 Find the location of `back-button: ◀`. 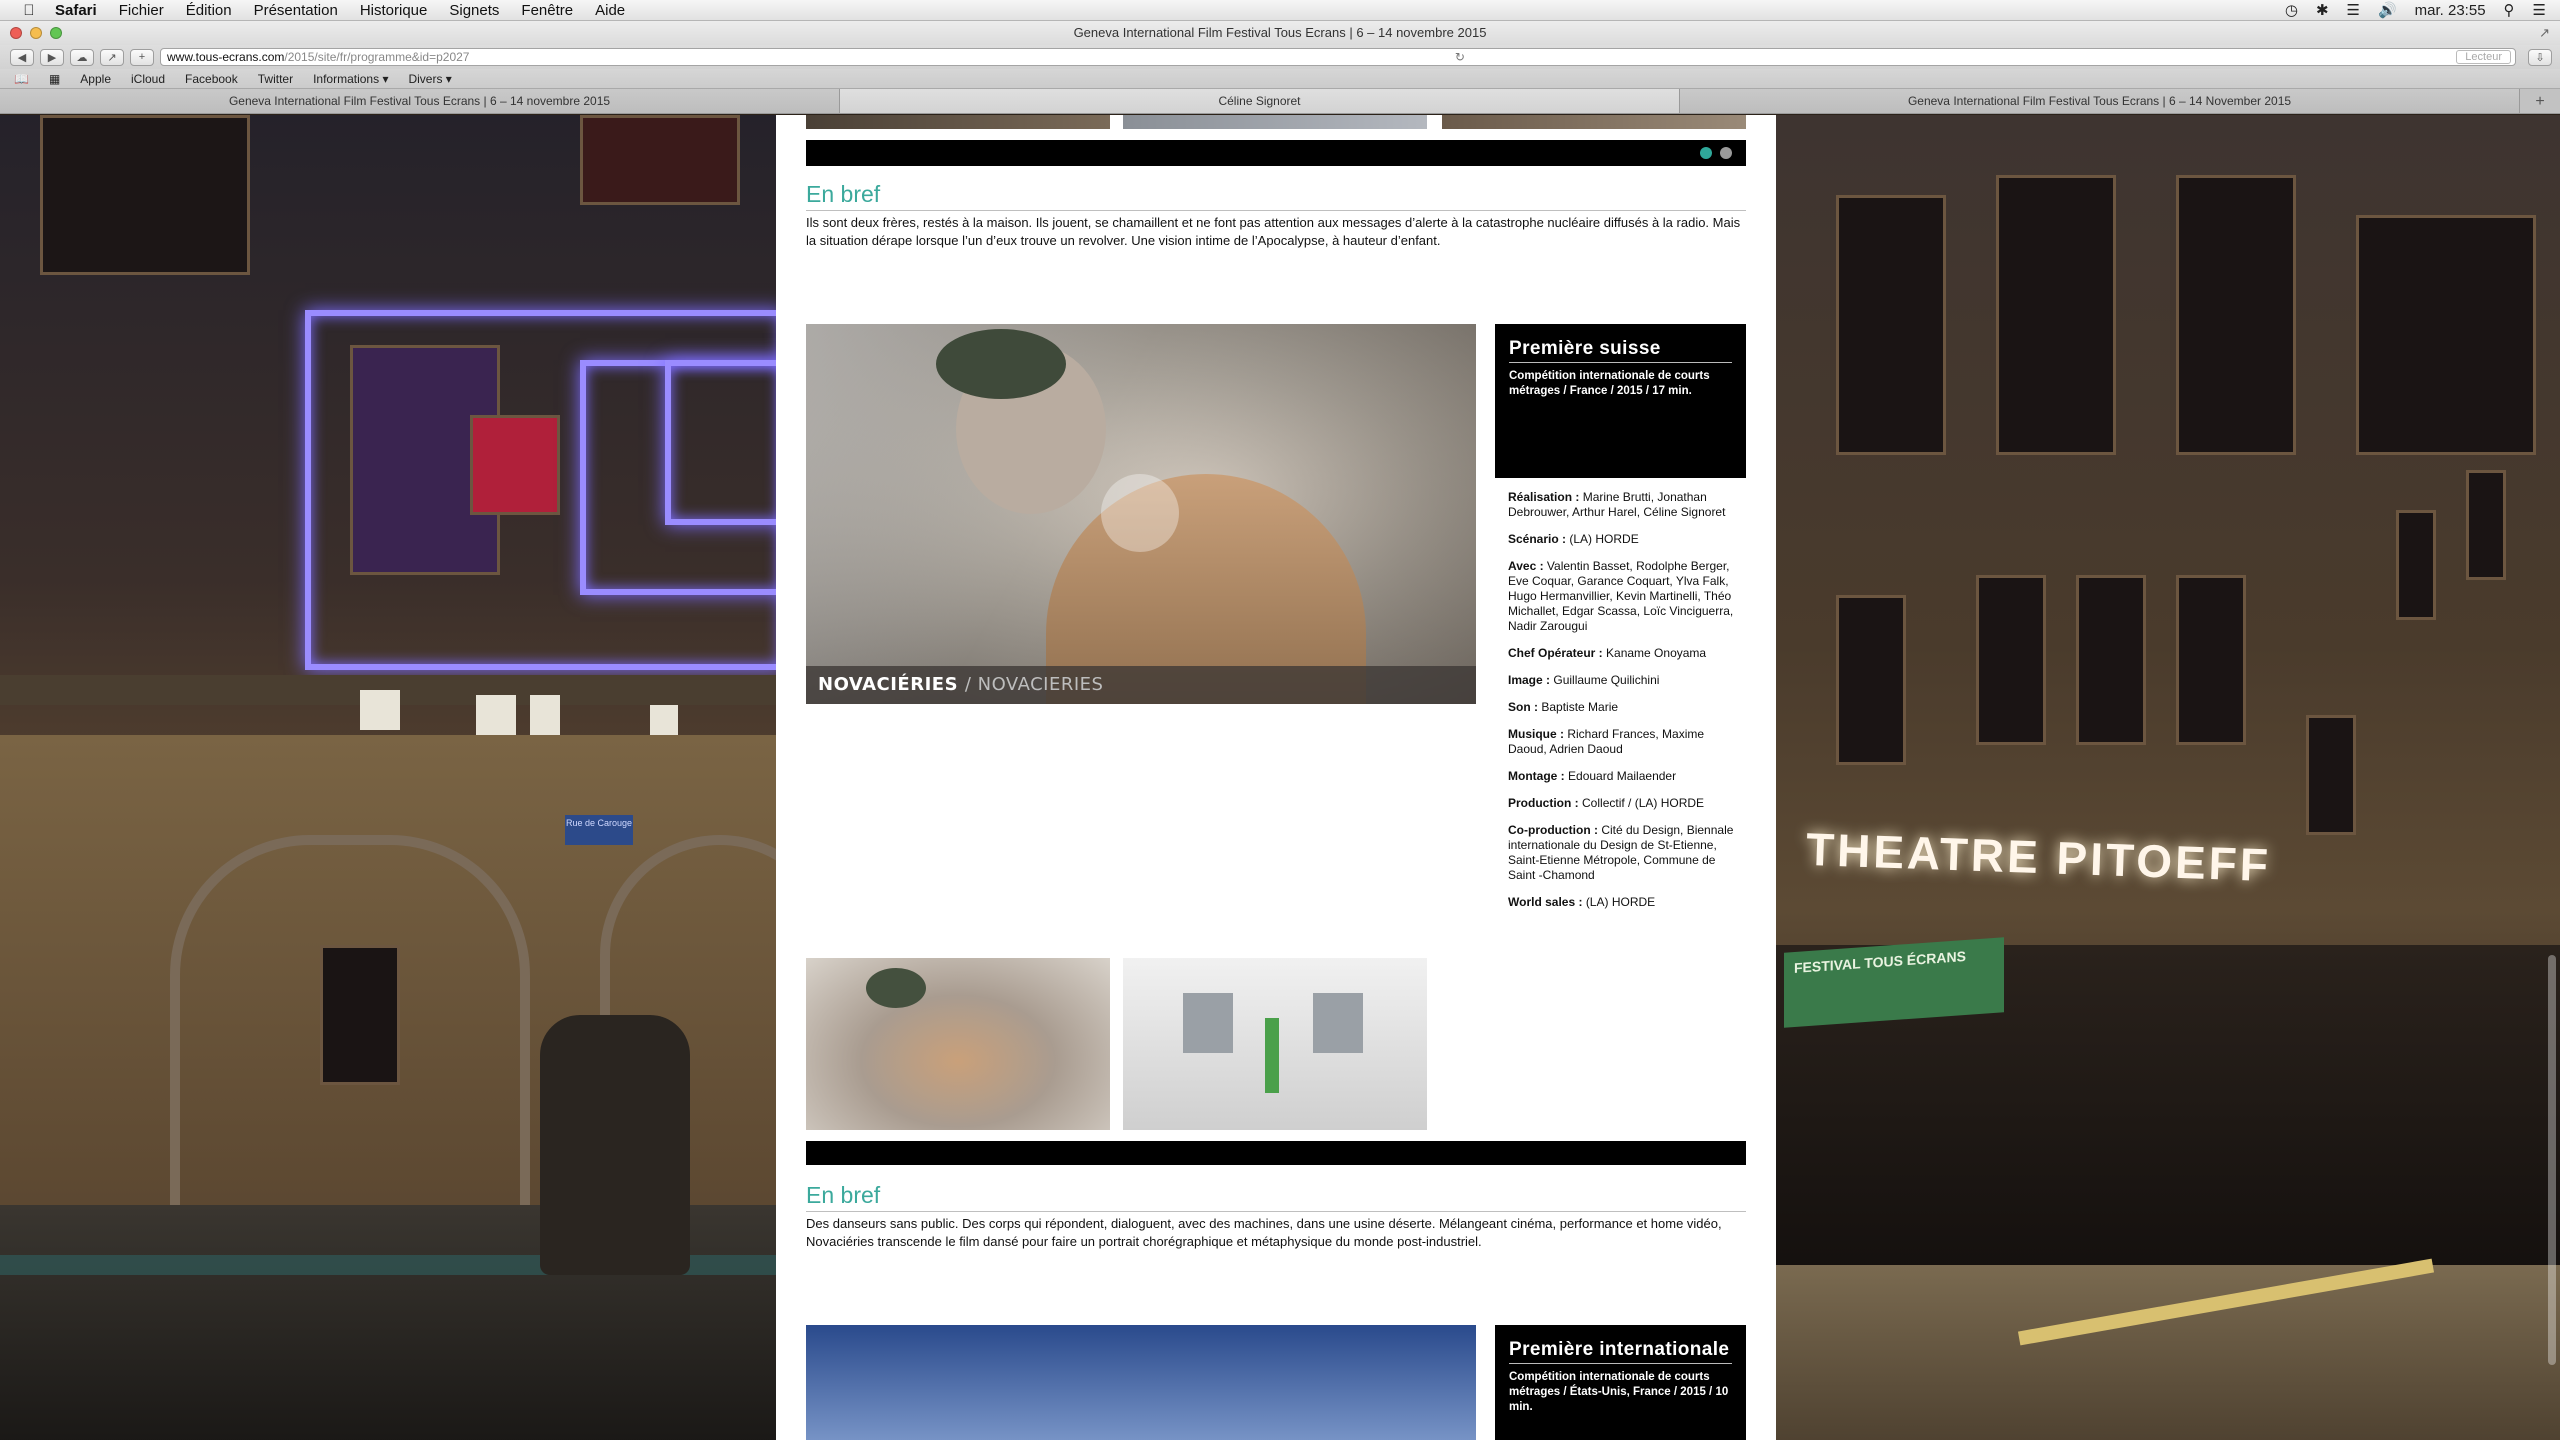

back-button: ◀ is located at coordinates (22, 57).